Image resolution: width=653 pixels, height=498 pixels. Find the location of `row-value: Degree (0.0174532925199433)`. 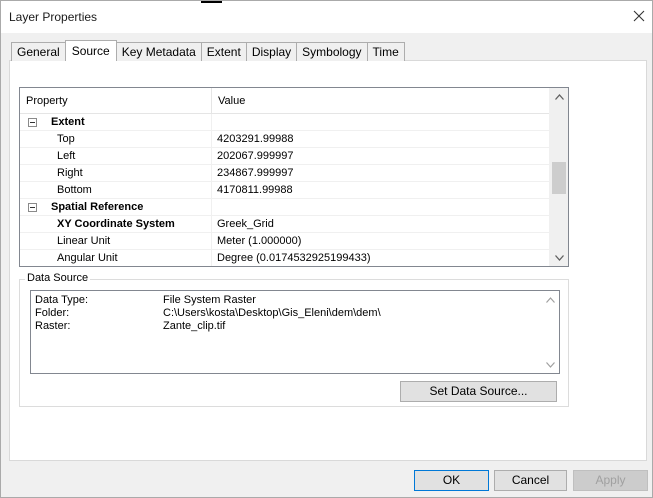

row-value: Degree (0.0174532925199433) is located at coordinates (294, 258).